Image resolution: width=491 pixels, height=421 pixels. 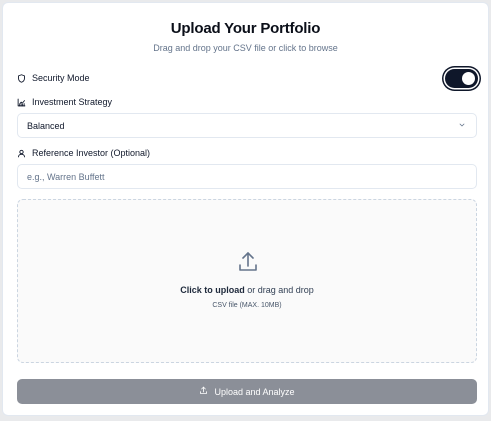 I want to click on investment-strategy-select: Balanced, so click(x=247, y=125).